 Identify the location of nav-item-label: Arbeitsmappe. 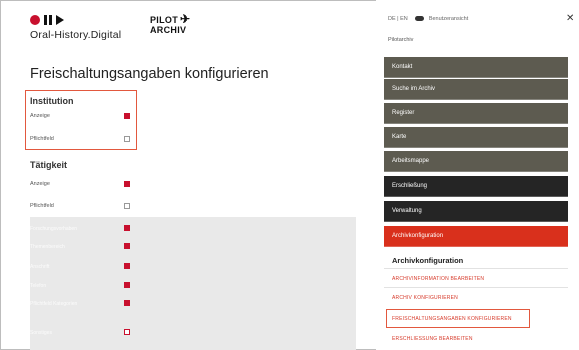
(411, 161).